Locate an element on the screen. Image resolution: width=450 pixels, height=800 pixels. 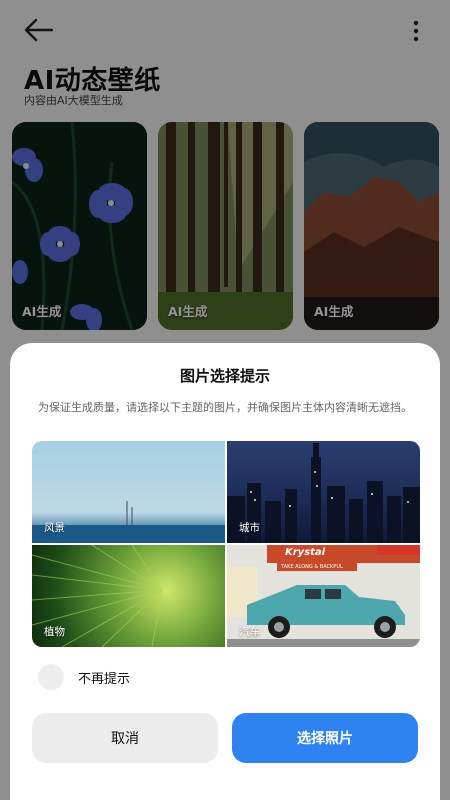
example-tile-plant: 植物 is located at coordinates (128, 596).